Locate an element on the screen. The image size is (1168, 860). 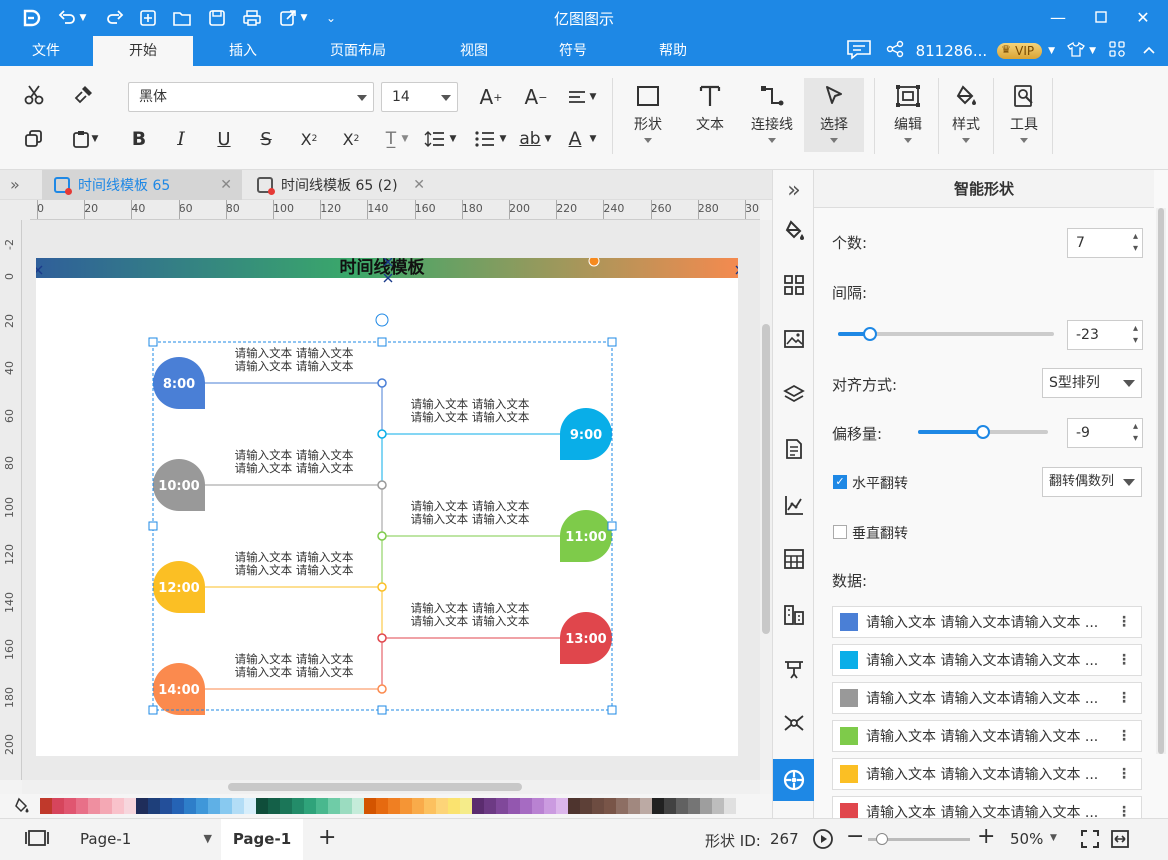
vertical-scroll-thumb is located at coordinates (766, 479).